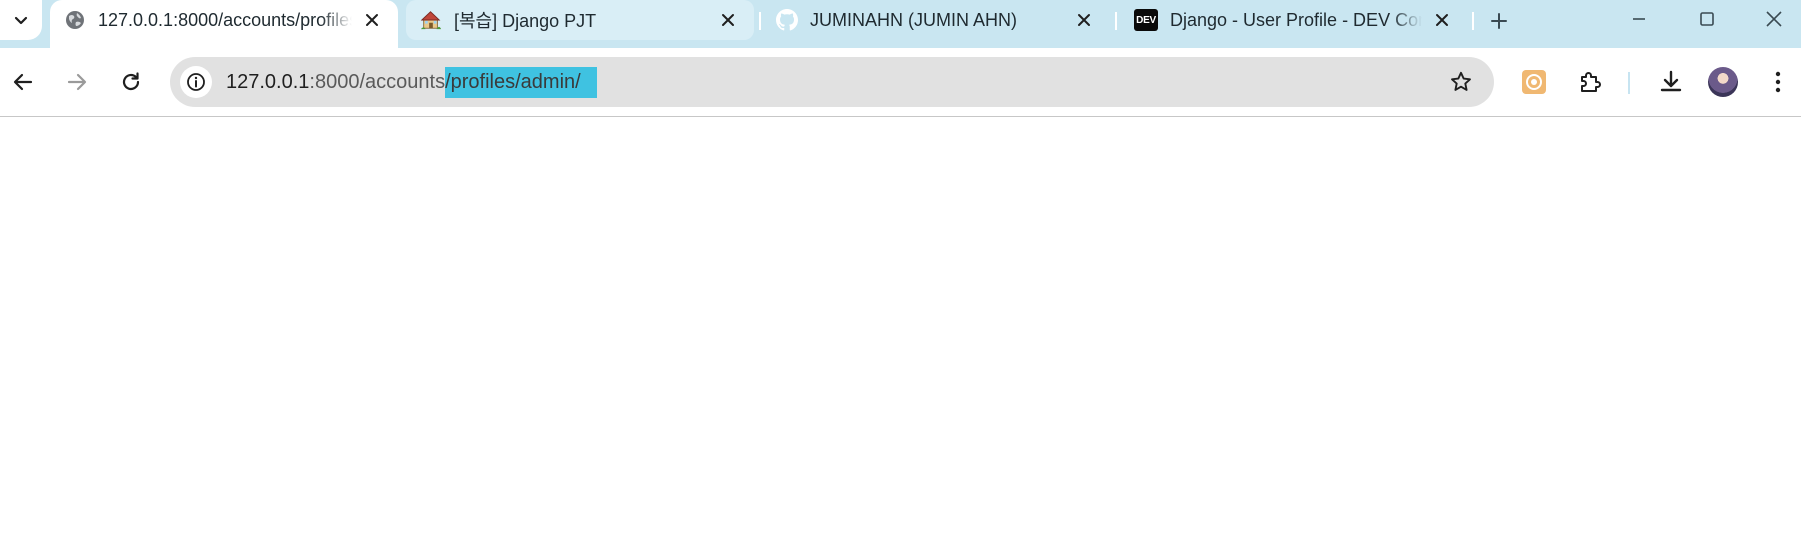 The image size is (1801, 544). I want to click on extension-button, so click(1534, 82).